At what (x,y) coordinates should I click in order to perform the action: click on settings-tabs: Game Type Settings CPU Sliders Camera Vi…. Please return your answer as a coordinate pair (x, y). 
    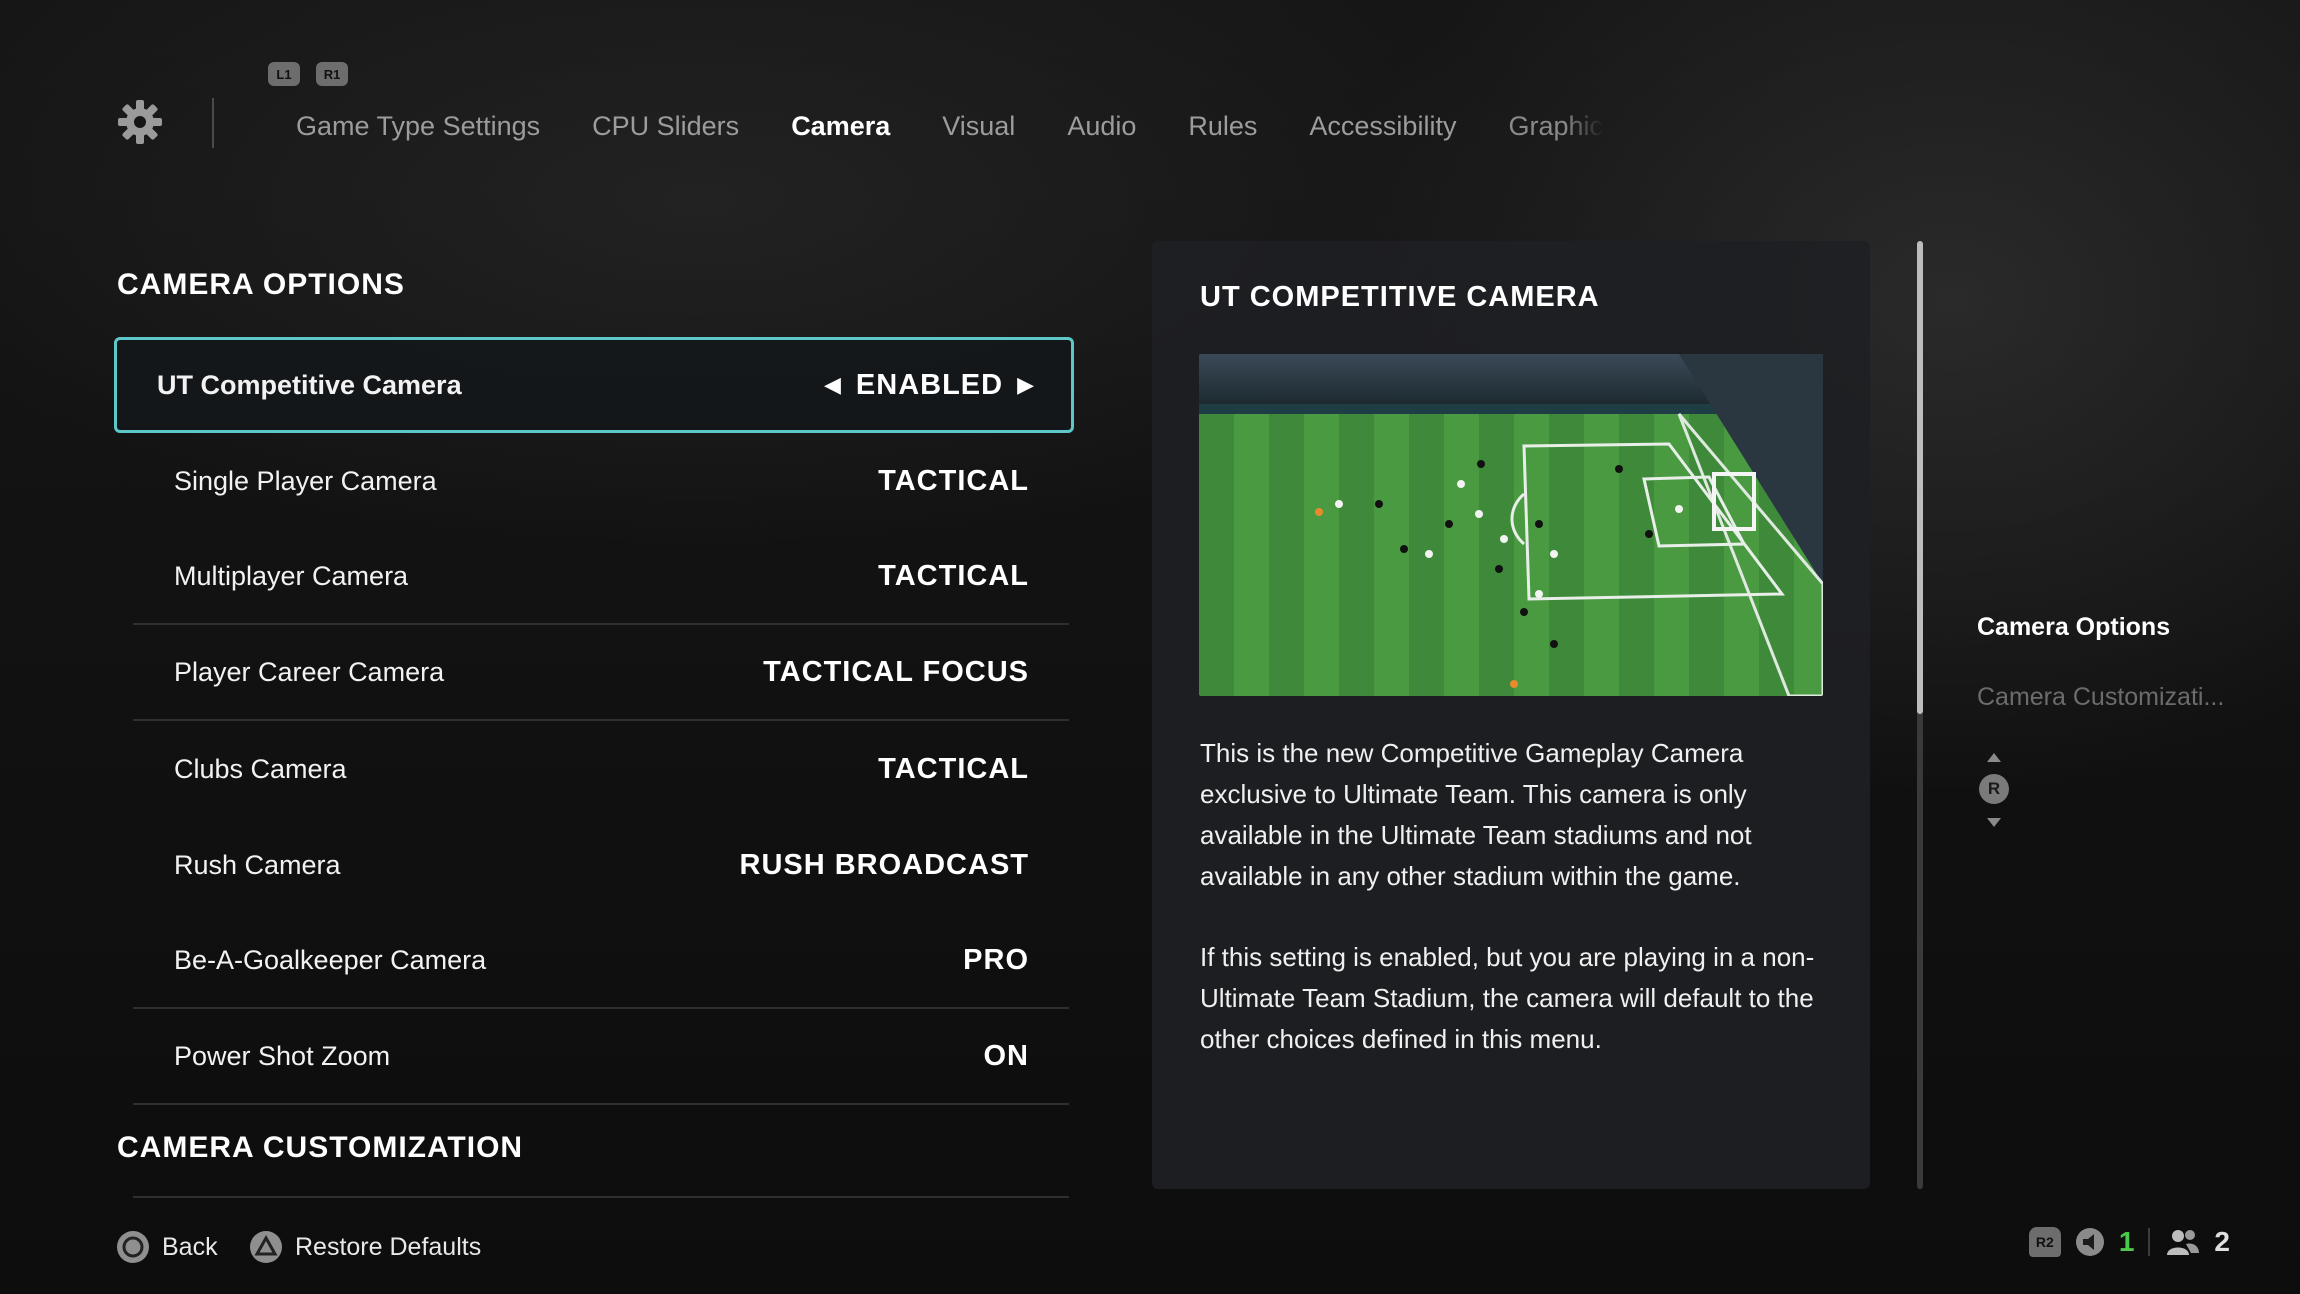
    Looking at the image, I should click on (949, 126).